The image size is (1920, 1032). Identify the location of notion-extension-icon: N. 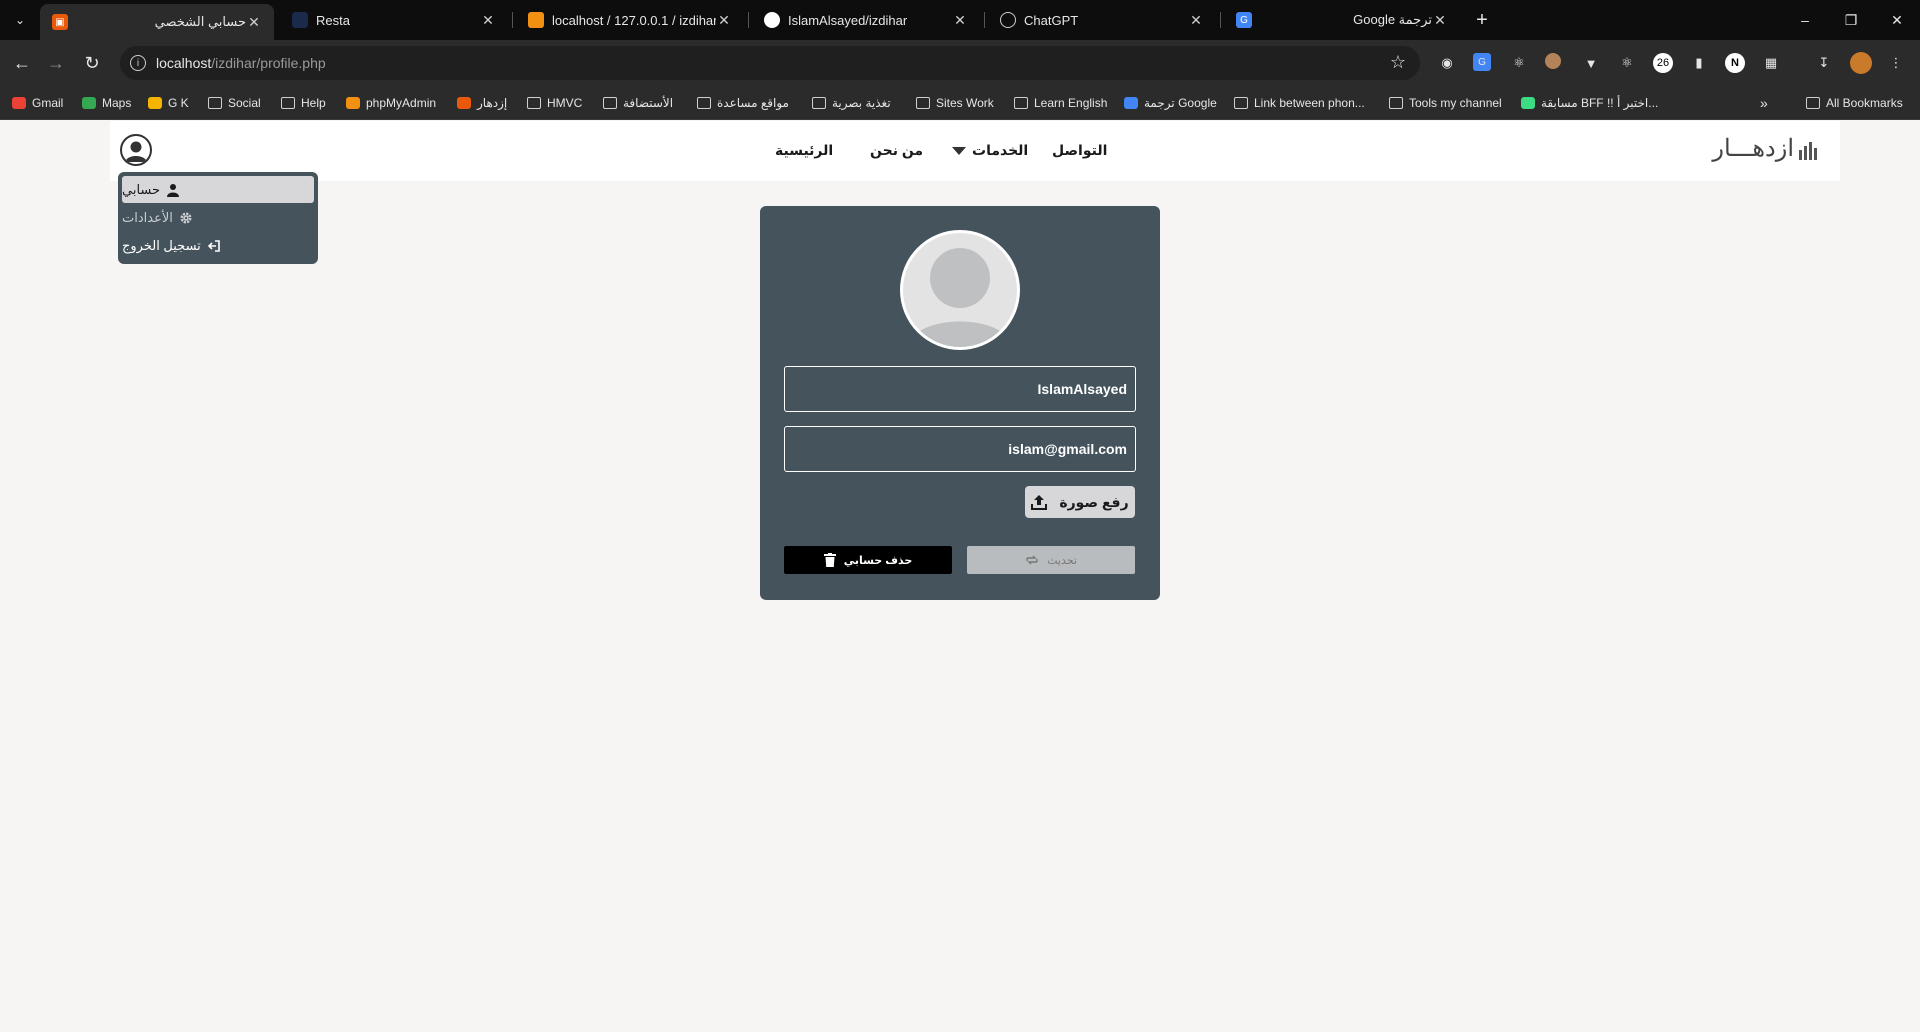
(1735, 63).